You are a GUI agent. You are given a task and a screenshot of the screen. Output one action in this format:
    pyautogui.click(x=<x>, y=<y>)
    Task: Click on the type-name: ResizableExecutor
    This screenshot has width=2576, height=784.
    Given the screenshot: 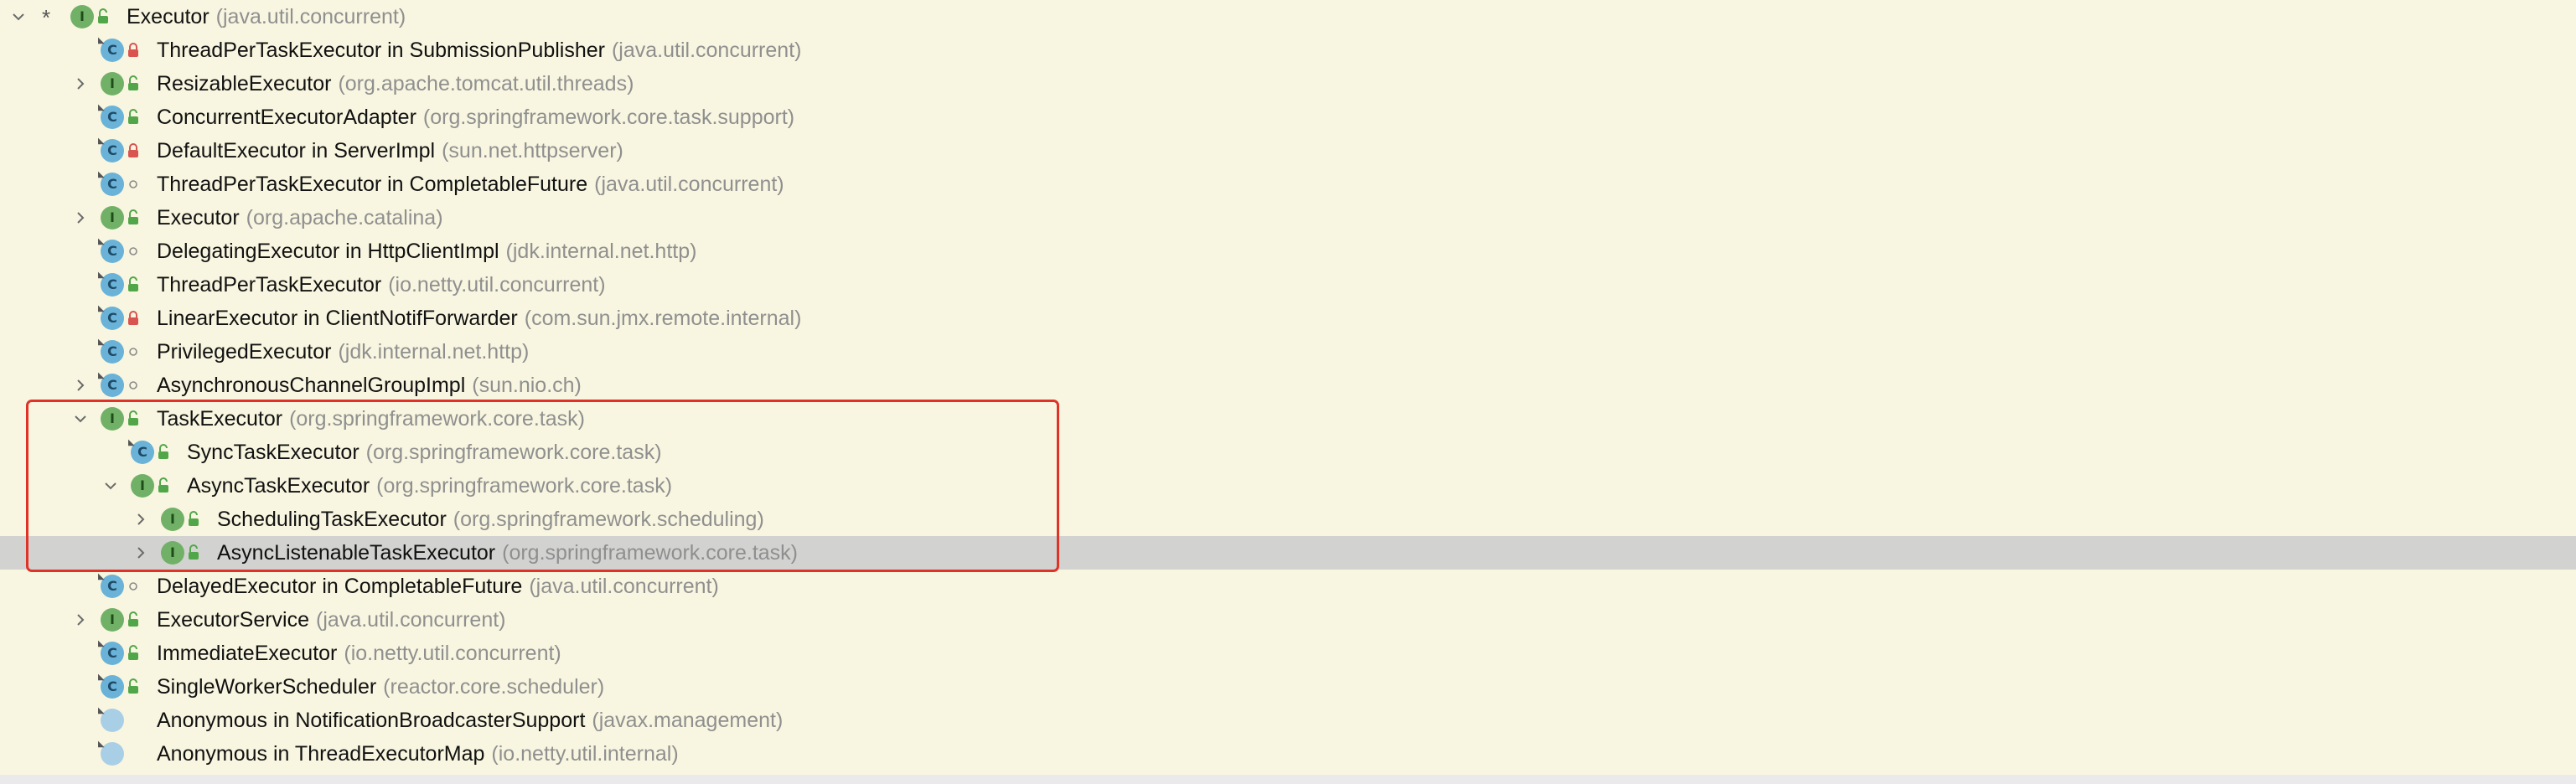 What is the action you would take?
    pyautogui.click(x=244, y=84)
    